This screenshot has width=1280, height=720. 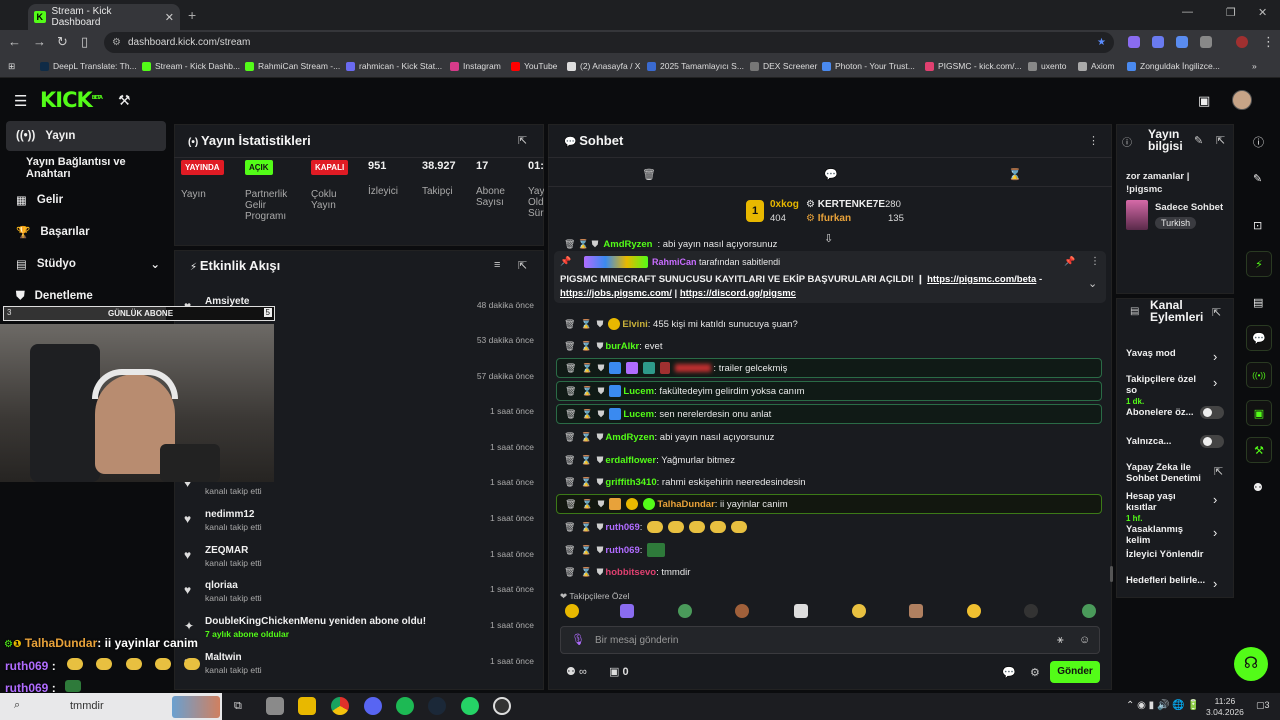 I want to click on user-avatar, so click(x=1242, y=100).